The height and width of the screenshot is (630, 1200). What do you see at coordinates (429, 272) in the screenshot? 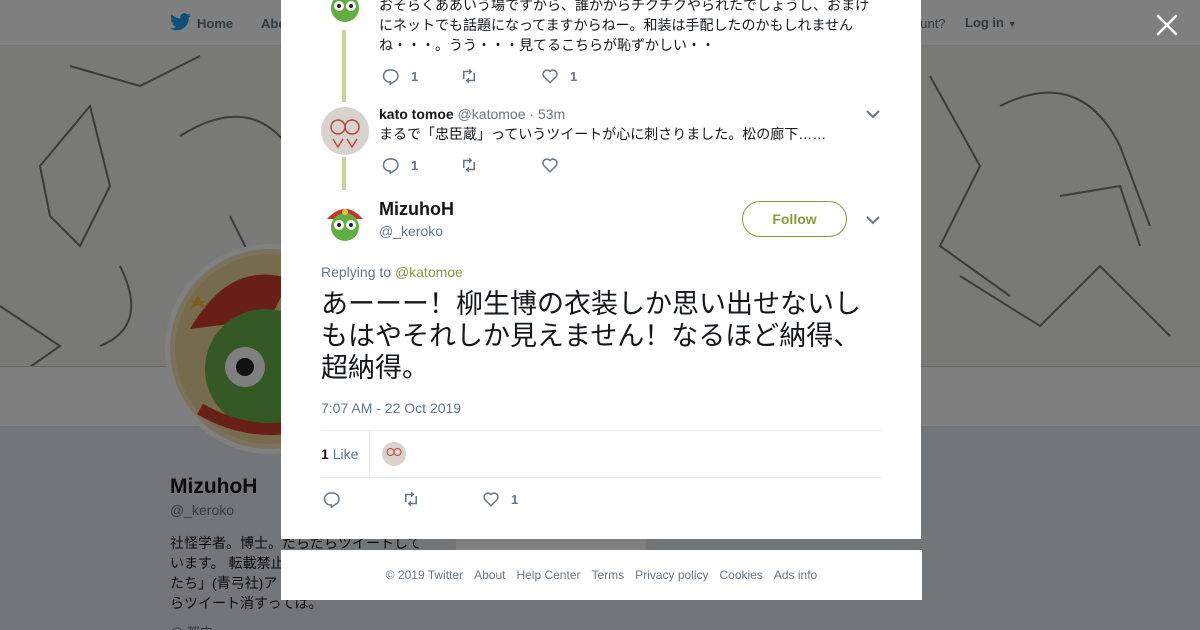
I see `replying-to-link: @katomoe` at bounding box center [429, 272].